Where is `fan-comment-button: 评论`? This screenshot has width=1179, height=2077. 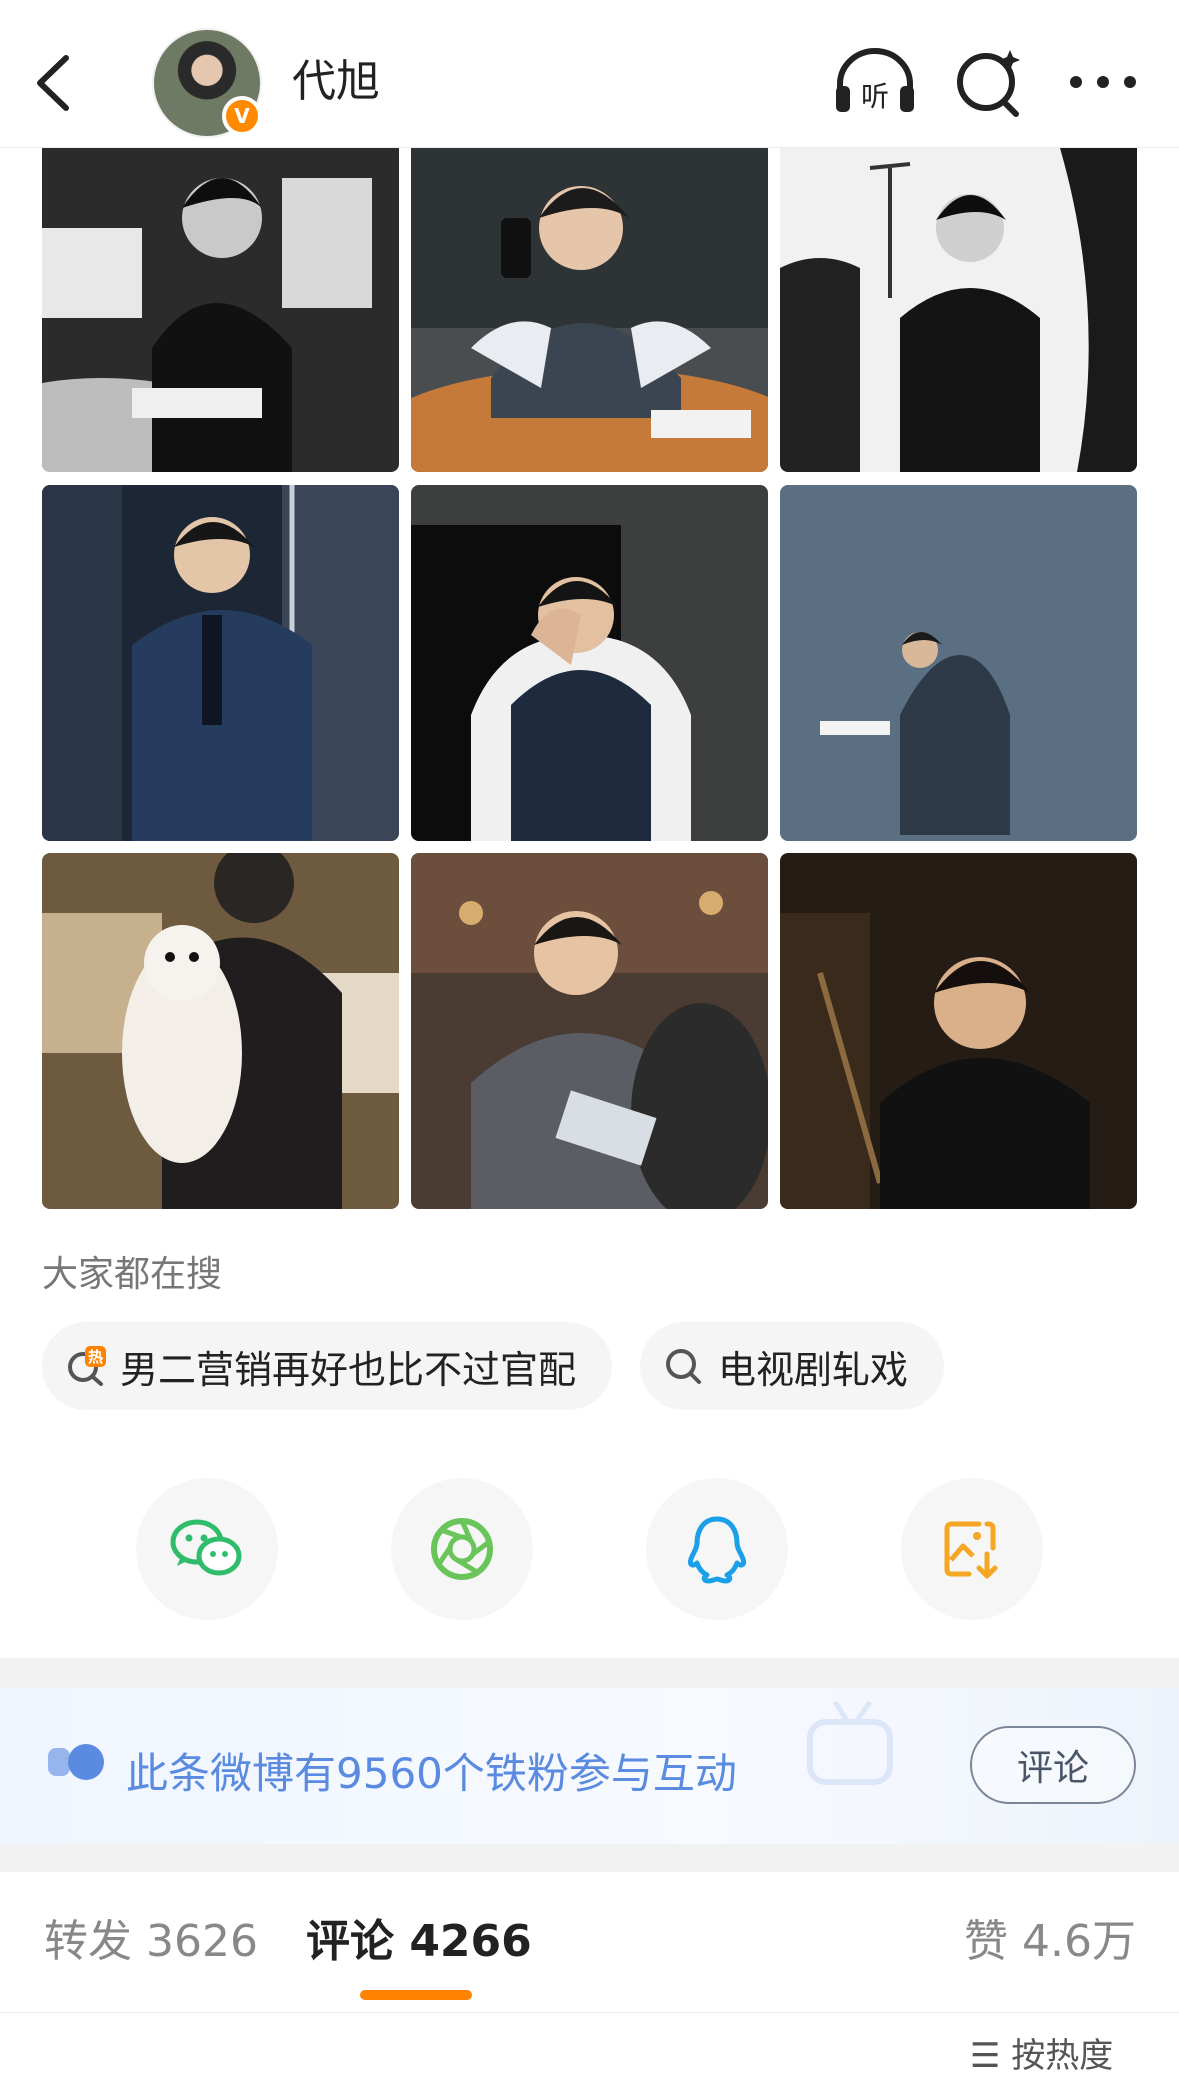 fan-comment-button: 评论 is located at coordinates (1053, 1765).